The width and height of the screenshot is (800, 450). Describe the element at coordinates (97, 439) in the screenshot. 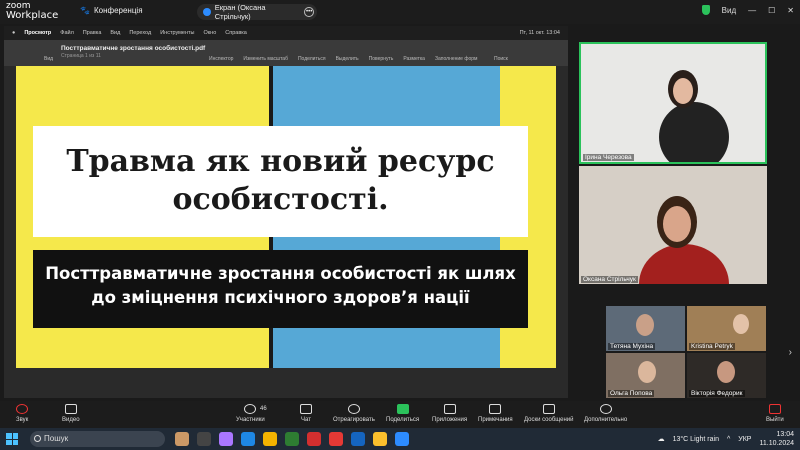

I see `taskbar-search: Пошук` at that location.